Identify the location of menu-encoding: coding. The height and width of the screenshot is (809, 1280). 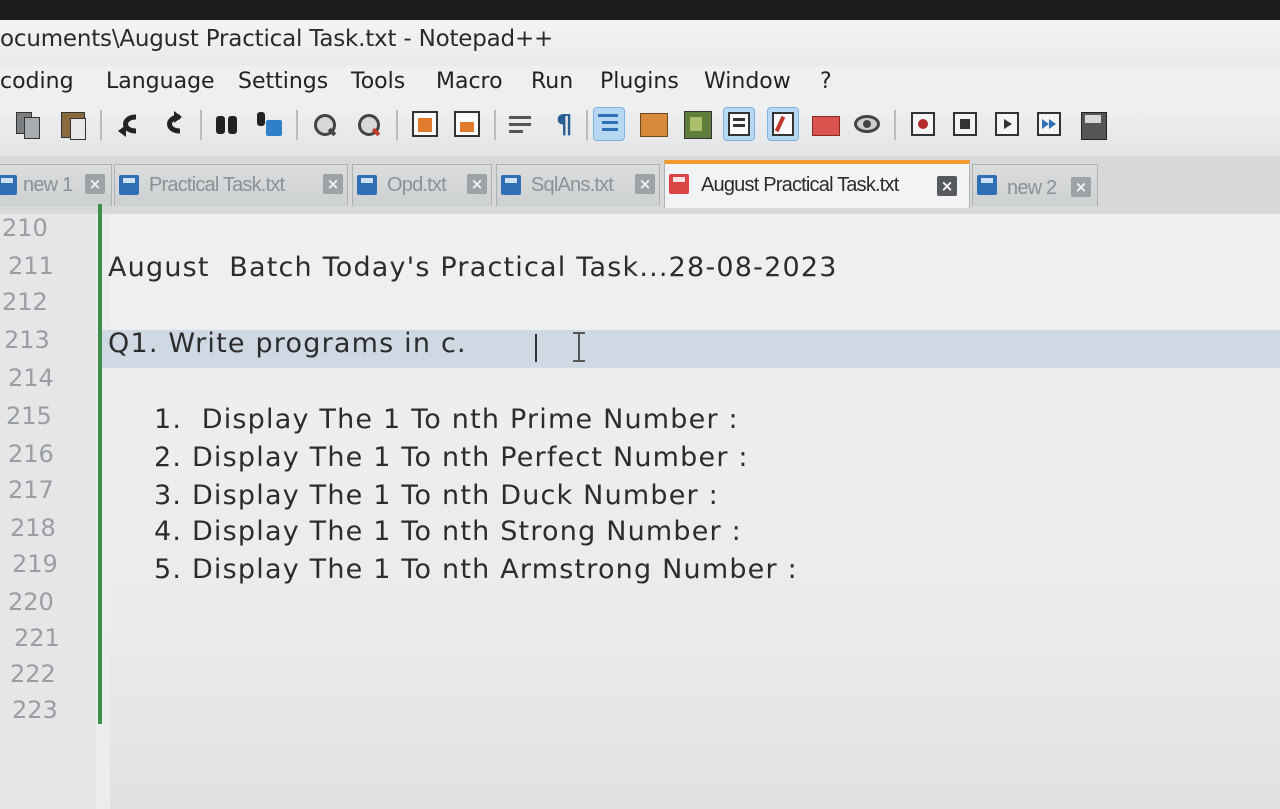
(37, 81).